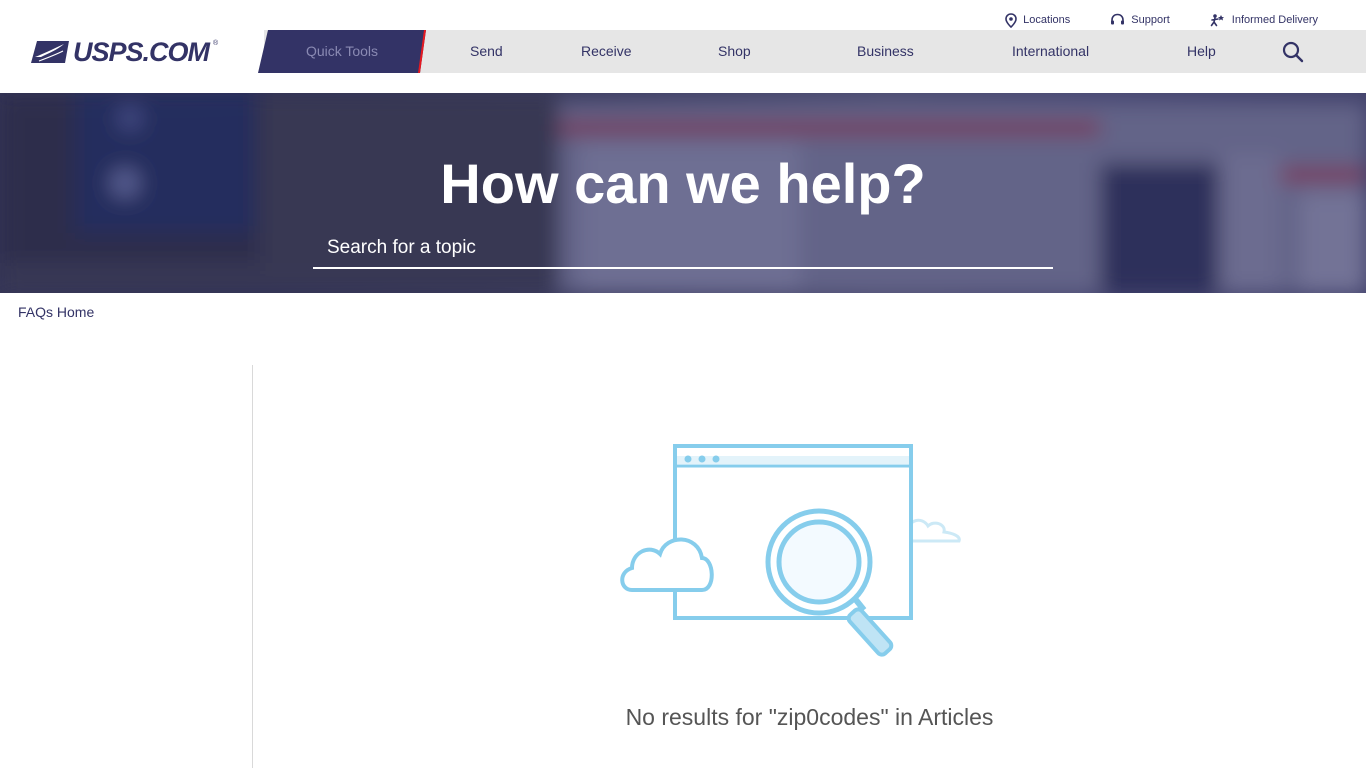 The image size is (1366, 768). I want to click on informed-delivery-icon, so click(1217, 20).